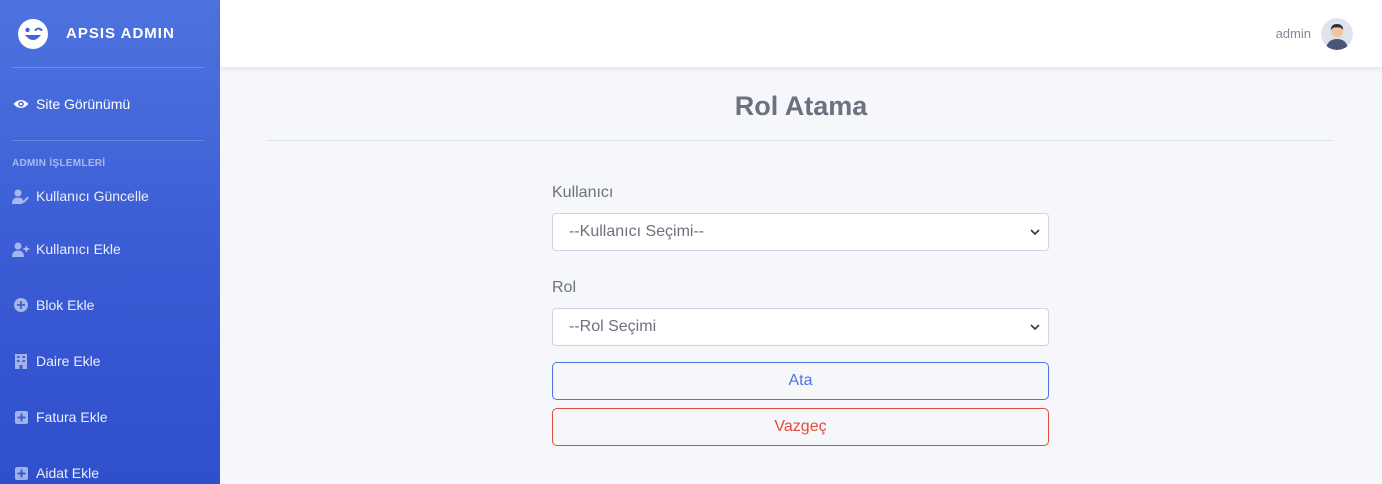  What do you see at coordinates (564, 287) in the screenshot?
I see `role-label: Rol` at bounding box center [564, 287].